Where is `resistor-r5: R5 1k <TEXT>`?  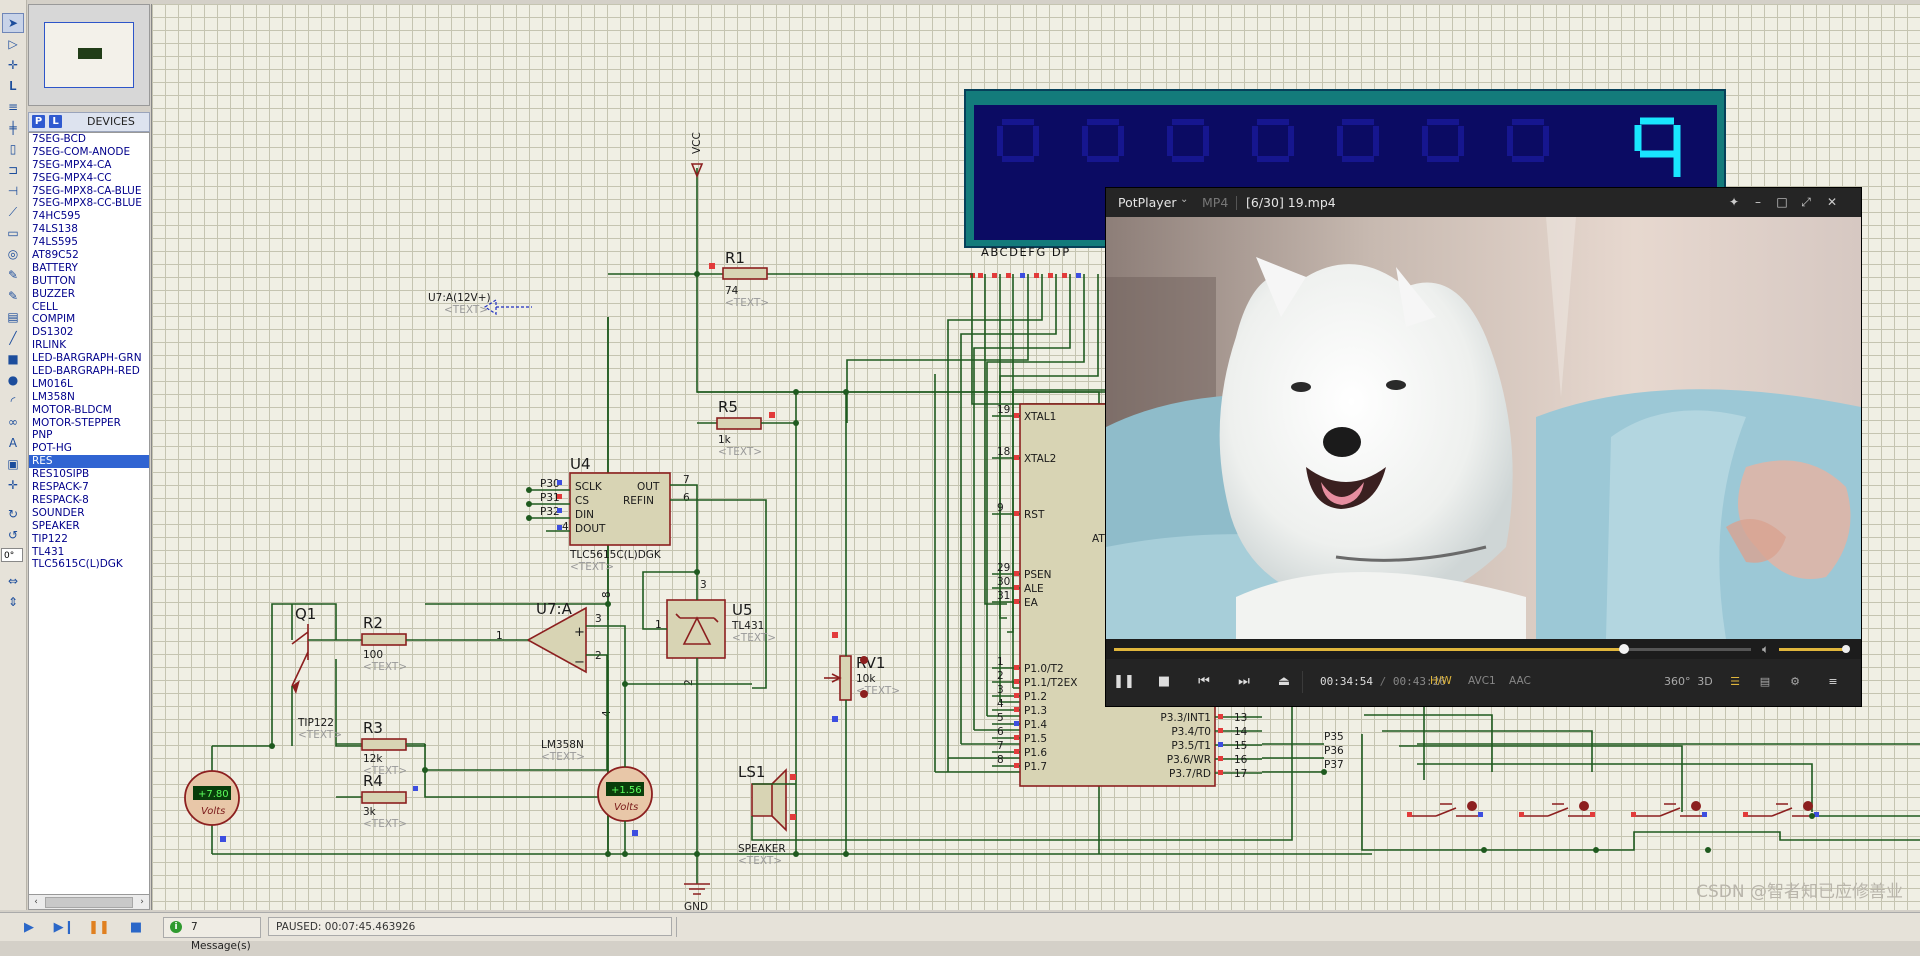
resistor-r5: R5 1k <TEXT> is located at coordinates (746, 428).